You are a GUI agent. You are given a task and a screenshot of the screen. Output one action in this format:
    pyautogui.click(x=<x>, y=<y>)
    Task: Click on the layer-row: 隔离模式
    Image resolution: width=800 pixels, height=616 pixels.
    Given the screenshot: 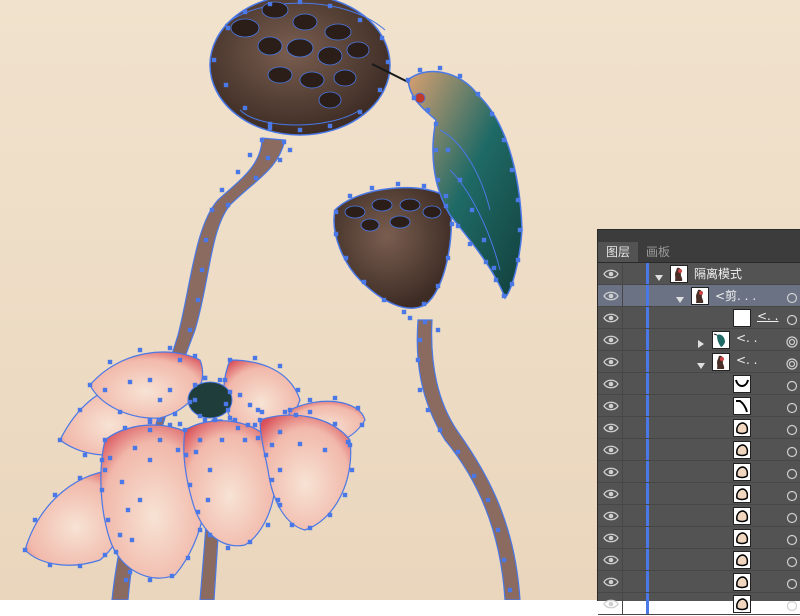 What is the action you would take?
    pyautogui.click(x=699, y=274)
    